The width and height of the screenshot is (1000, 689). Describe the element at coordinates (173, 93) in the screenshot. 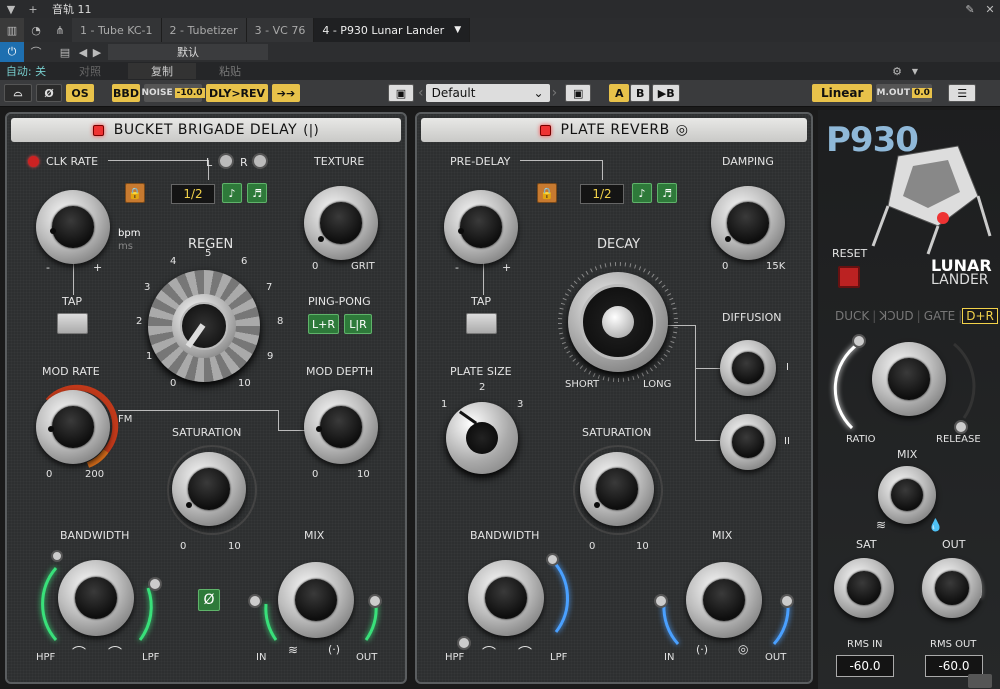

I see `noise-control: NOISE -10.0` at that location.